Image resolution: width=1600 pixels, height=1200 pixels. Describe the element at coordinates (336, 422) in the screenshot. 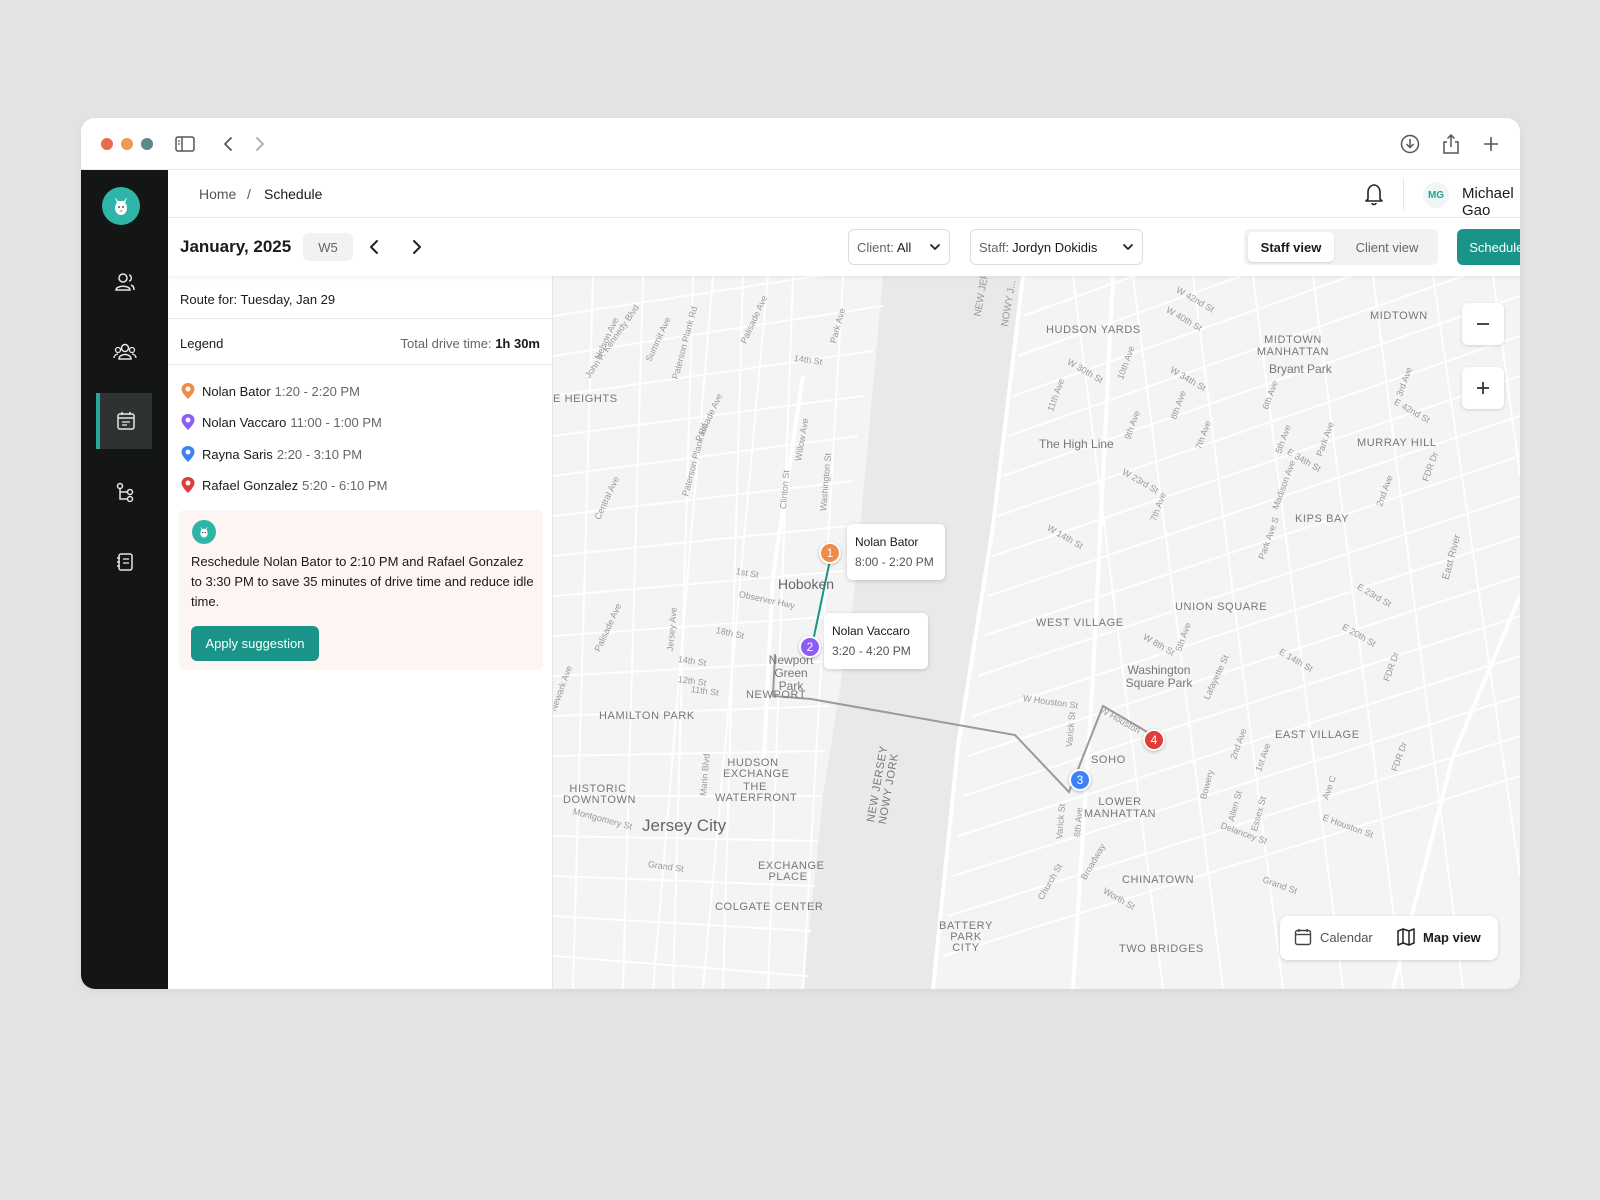

I see `legend-time: 11:00 - 1:00 PM` at that location.